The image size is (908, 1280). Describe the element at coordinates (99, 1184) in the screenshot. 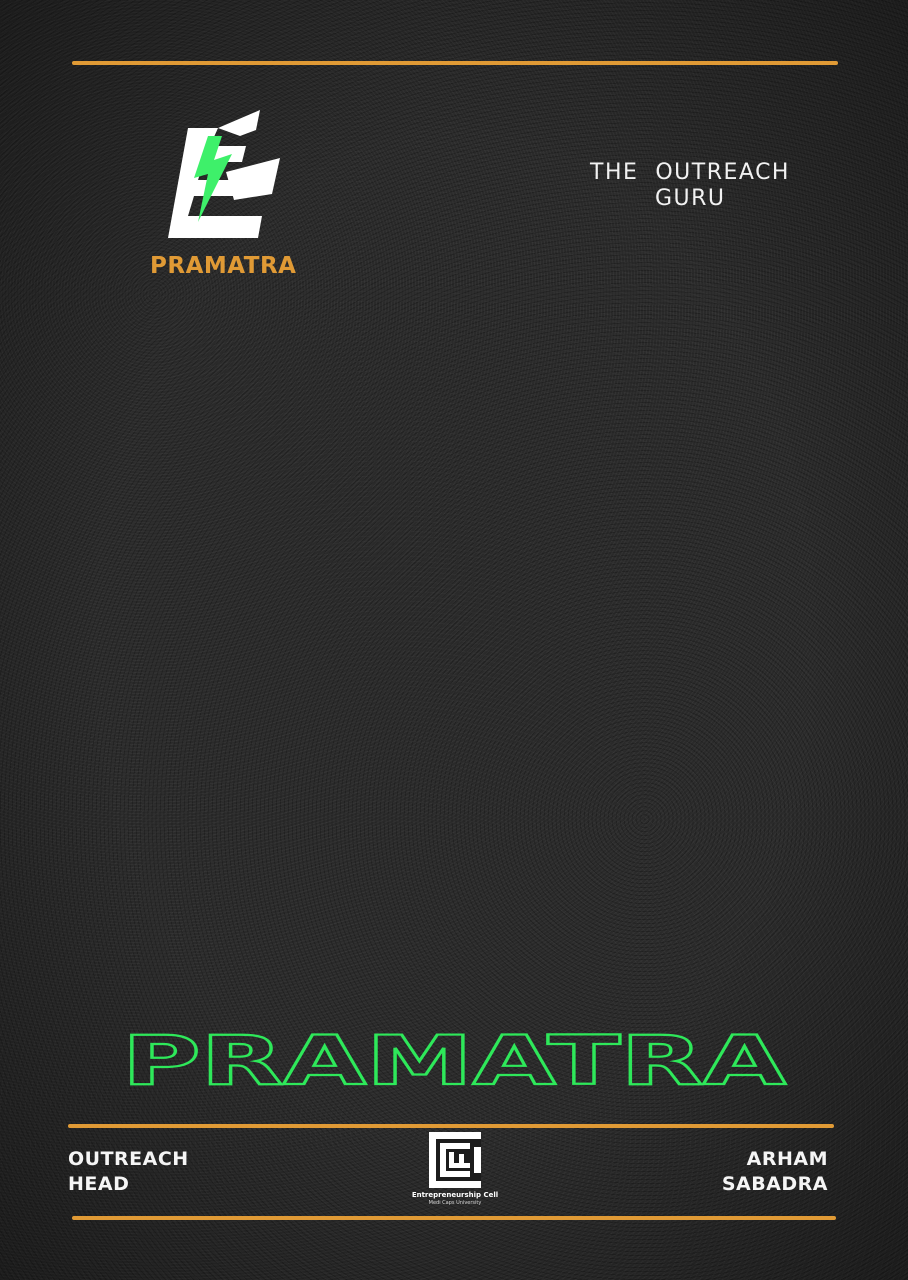

I see `role-line-2: HEAD` at that location.